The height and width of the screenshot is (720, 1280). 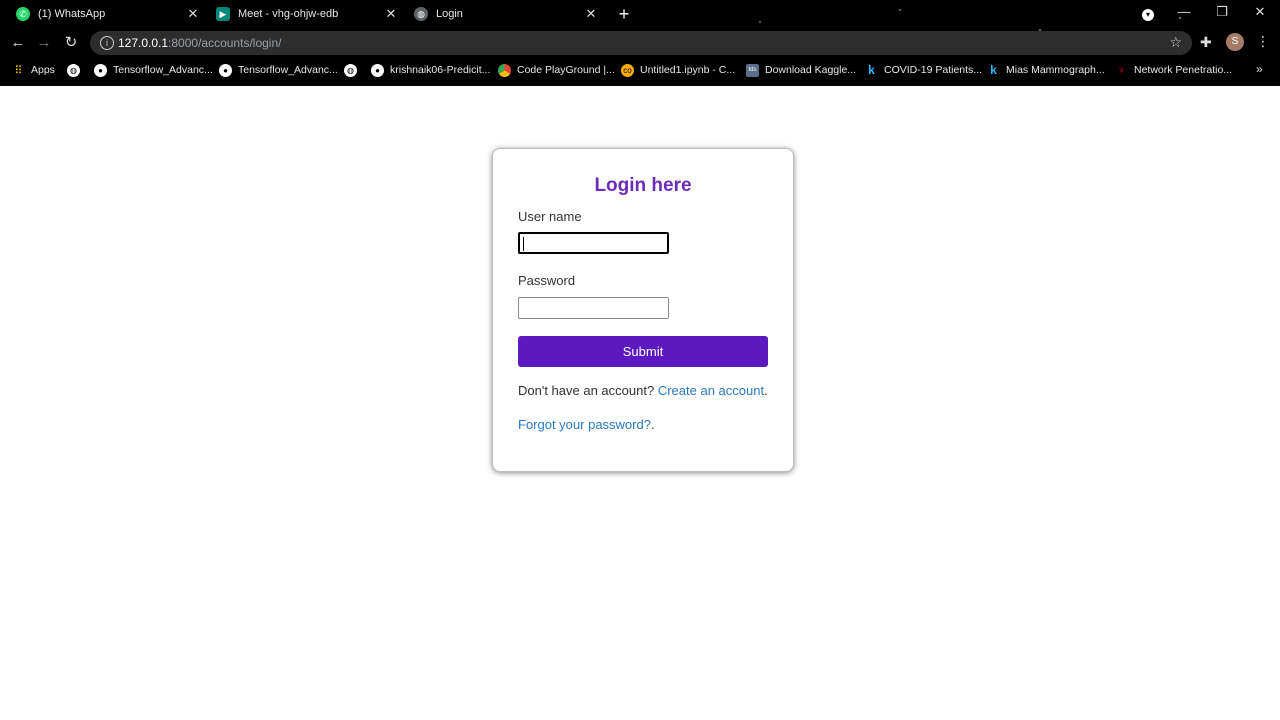 What do you see at coordinates (1121, 70) in the screenshot?
I see `kali-icon: ♆` at bounding box center [1121, 70].